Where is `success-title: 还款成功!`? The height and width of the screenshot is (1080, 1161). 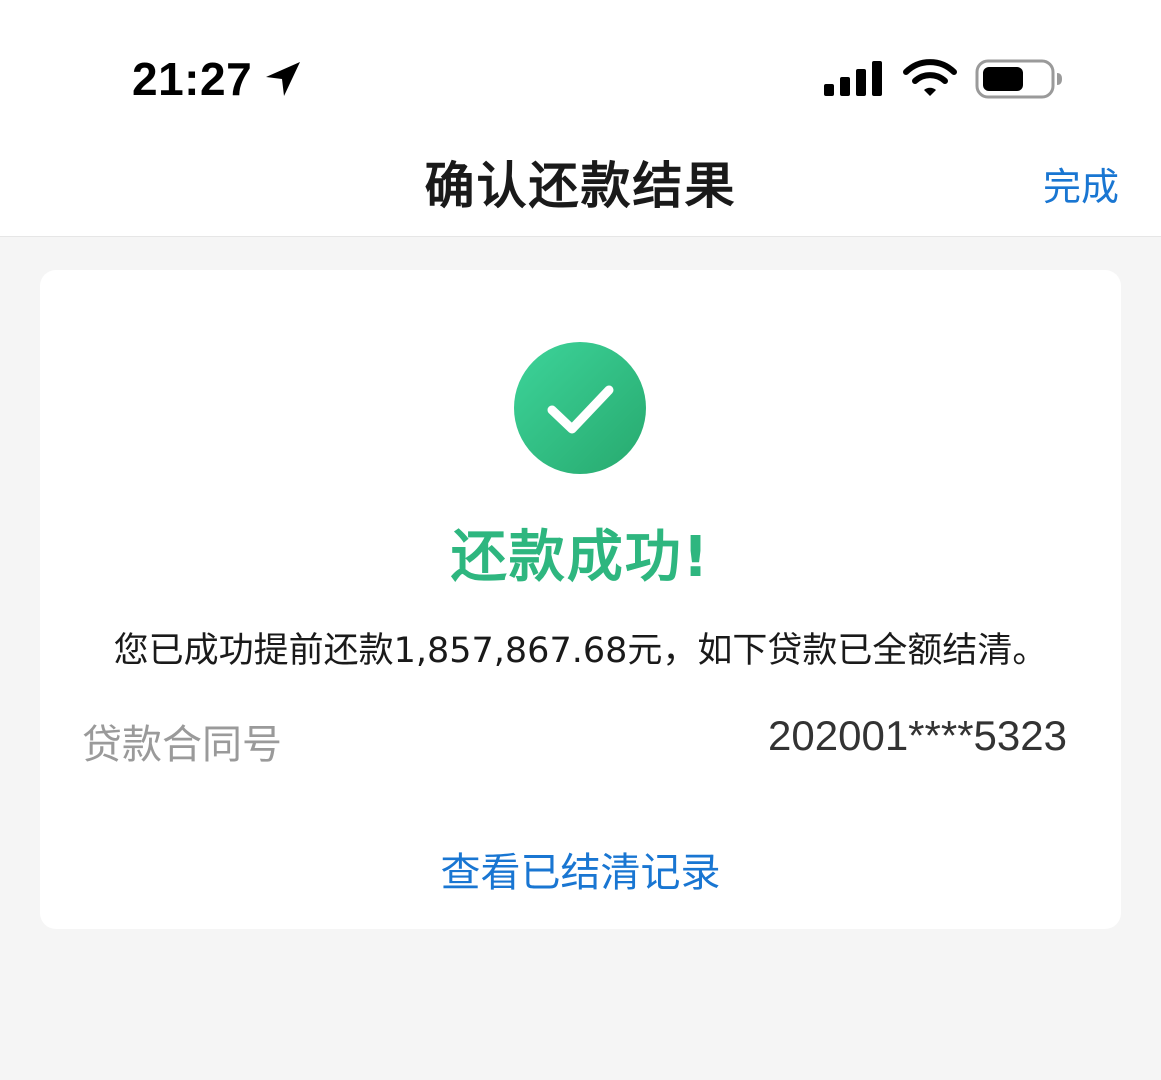 success-title: 还款成功! is located at coordinates (580, 557).